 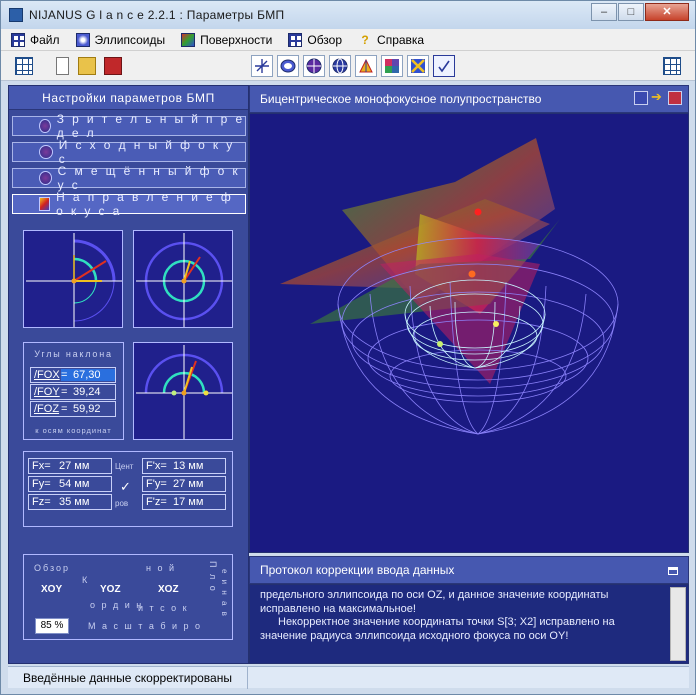 I want to click on menu-ellipsoids: Эллипсоиды, so click(x=120, y=39).